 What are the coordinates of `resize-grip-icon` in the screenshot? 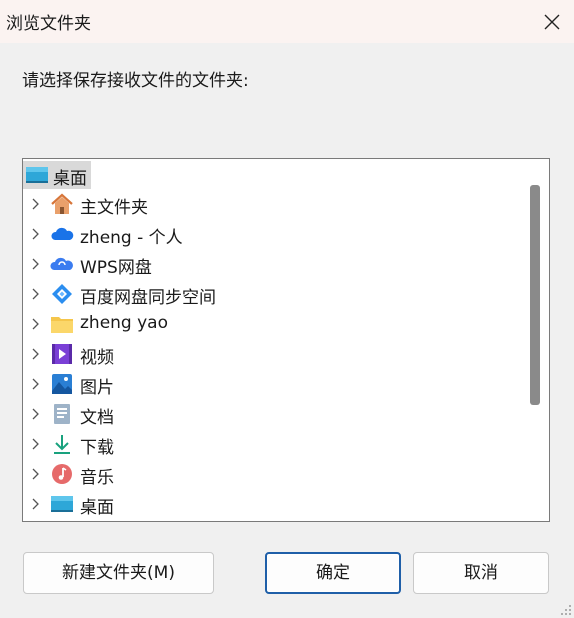 It's located at (566, 610).